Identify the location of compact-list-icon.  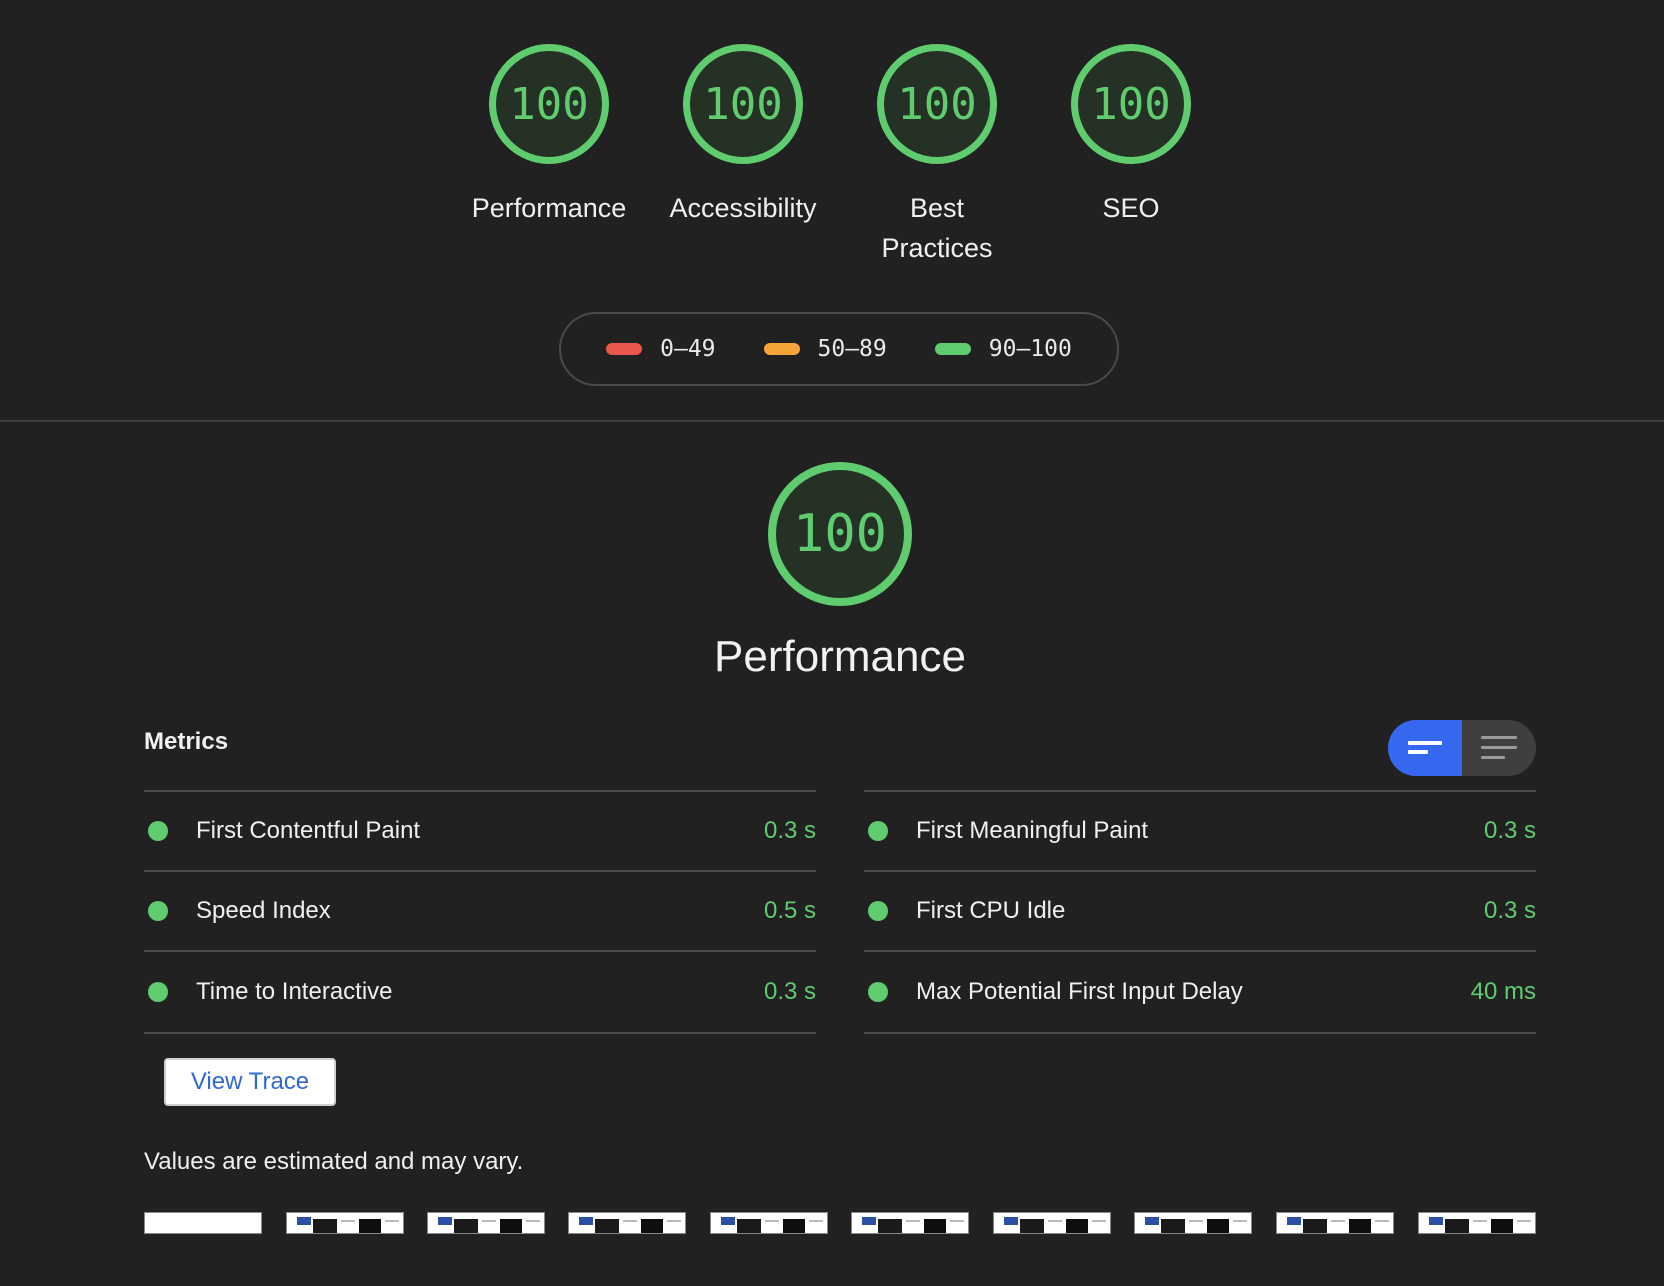
(1425, 747).